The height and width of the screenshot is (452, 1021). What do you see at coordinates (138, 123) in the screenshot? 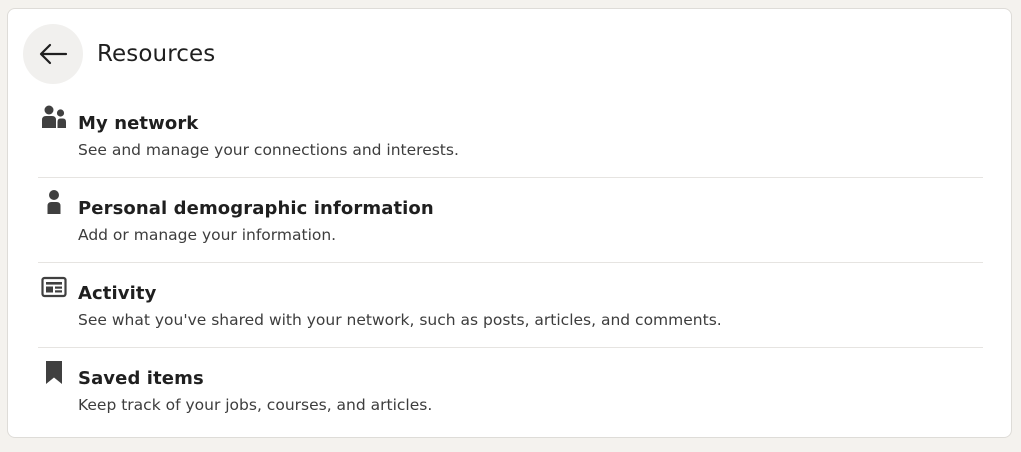
I see `list-item-label: My network` at bounding box center [138, 123].